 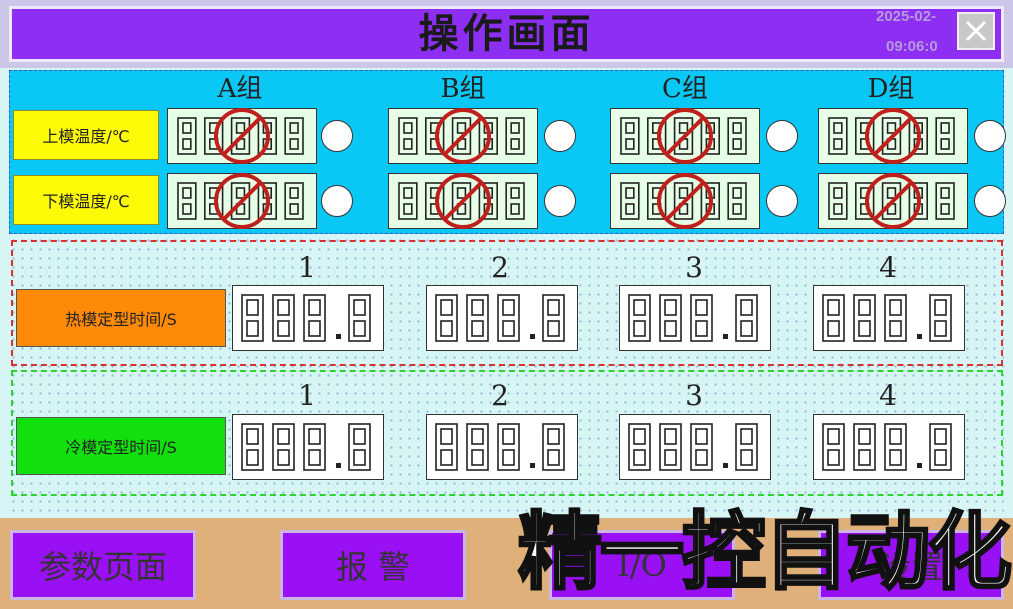 What do you see at coordinates (891, 89) in the screenshot?
I see `group-header-d: D组` at bounding box center [891, 89].